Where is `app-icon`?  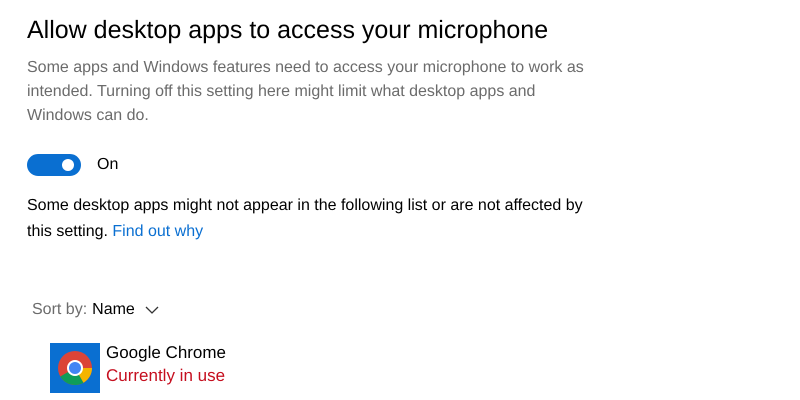 app-icon is located at coordinates (75, 368).